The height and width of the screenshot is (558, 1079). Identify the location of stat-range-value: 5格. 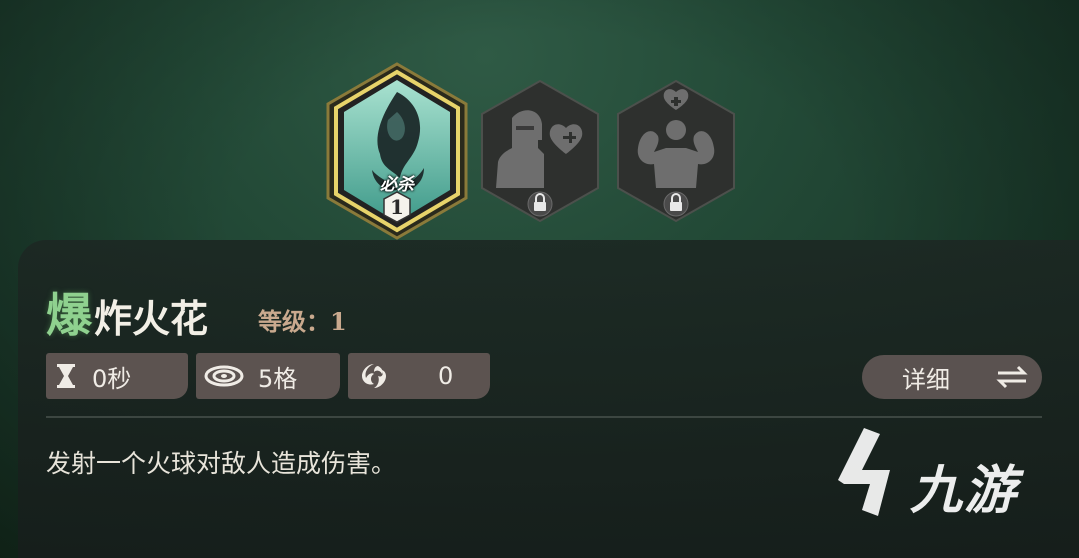
(278, 378).